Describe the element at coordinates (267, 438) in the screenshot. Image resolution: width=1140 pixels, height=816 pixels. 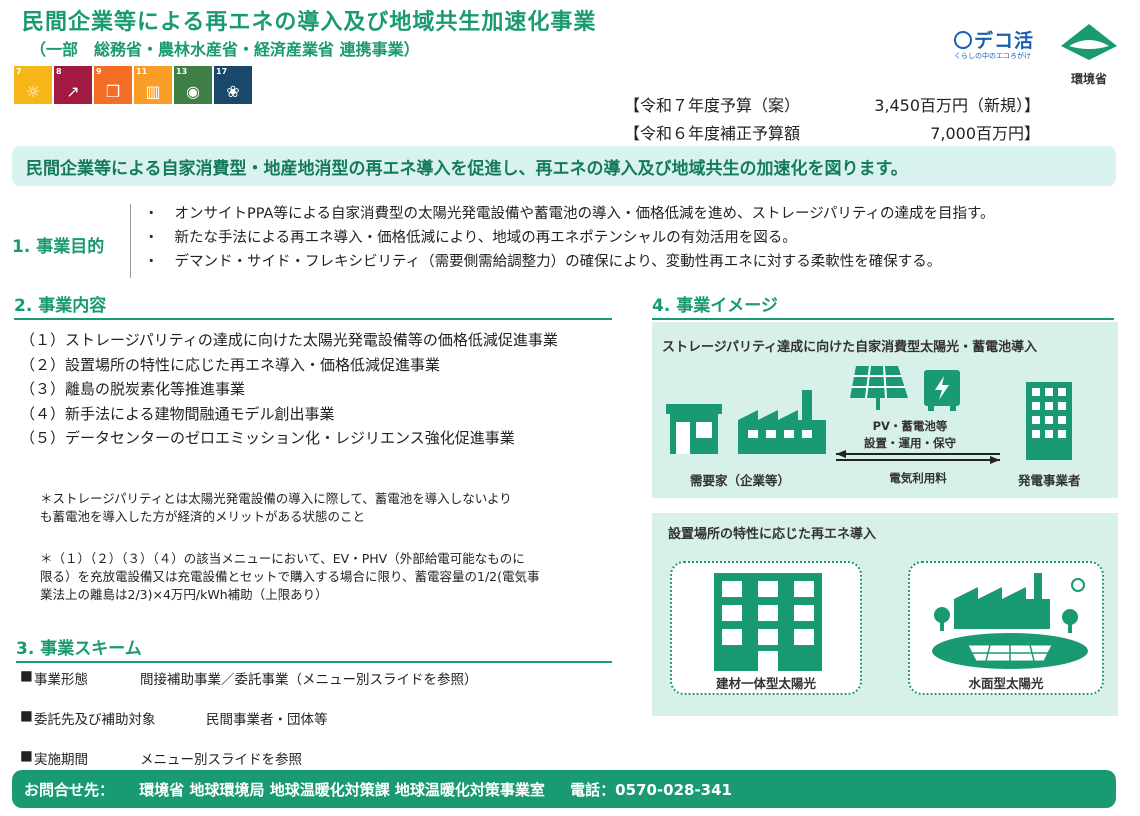
I see `list-item: （５）データセンターのゼロエミッション化・レジリエンス強化促進事業` at that location.